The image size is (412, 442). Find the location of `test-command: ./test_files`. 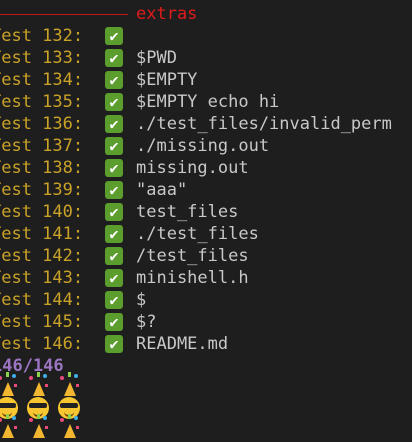

test-command: ./test_files is located at coordinates (197, 234).